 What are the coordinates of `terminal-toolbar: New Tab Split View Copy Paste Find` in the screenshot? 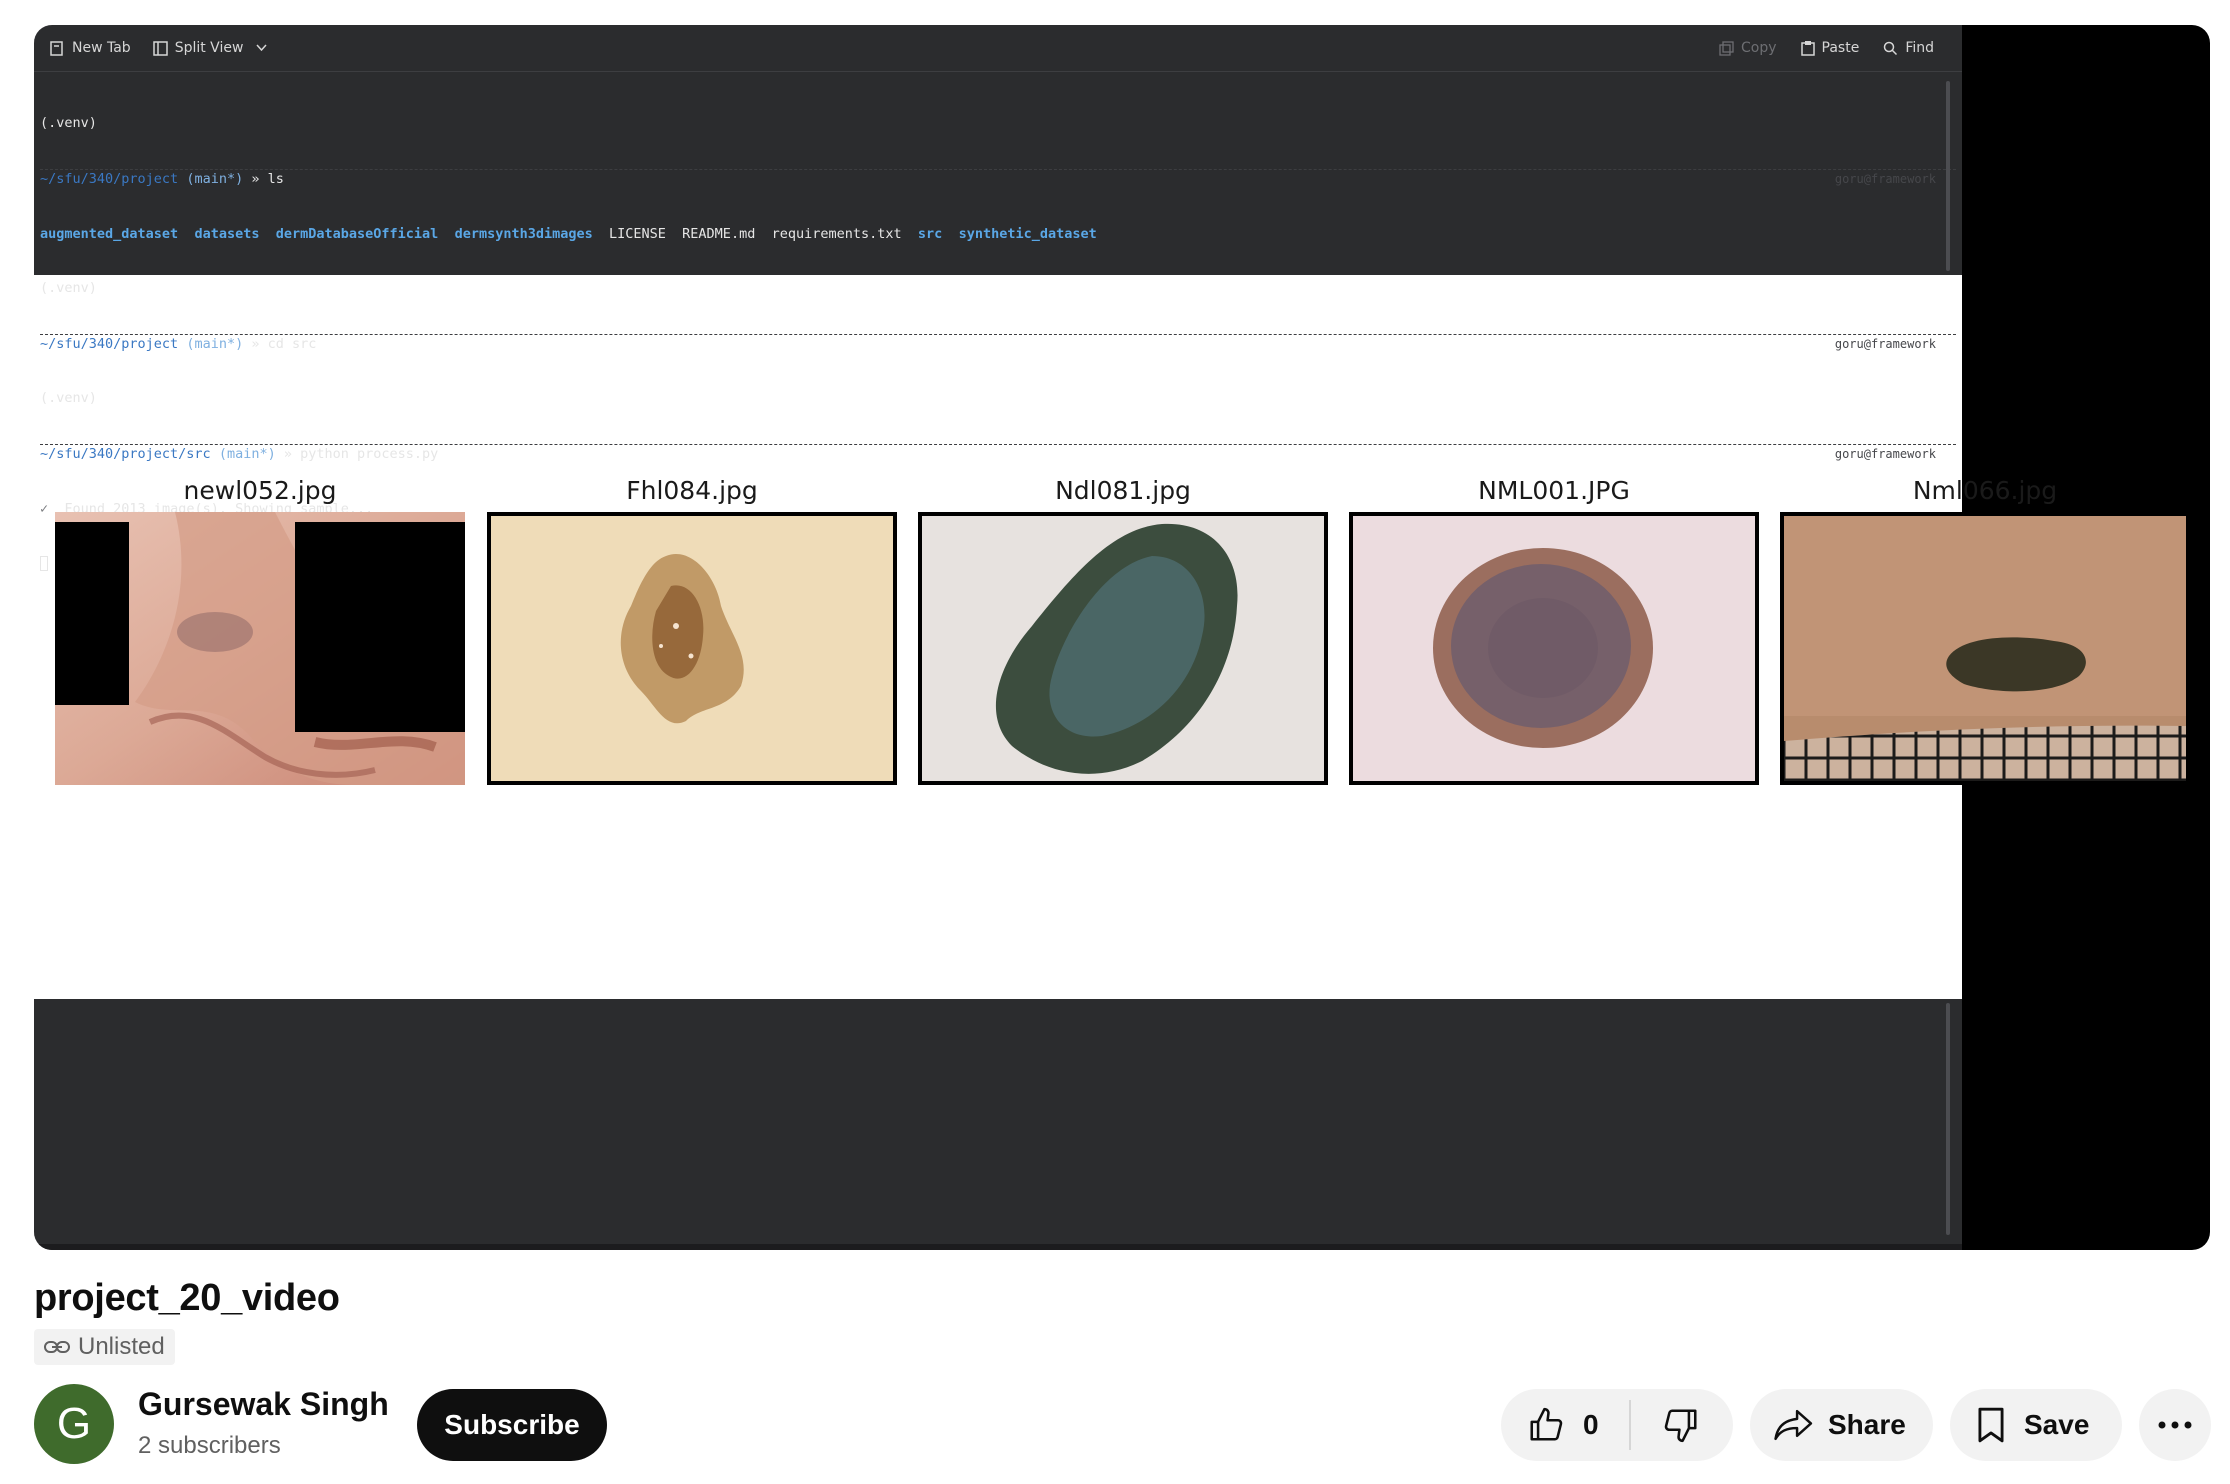 It's located at (998, 48).